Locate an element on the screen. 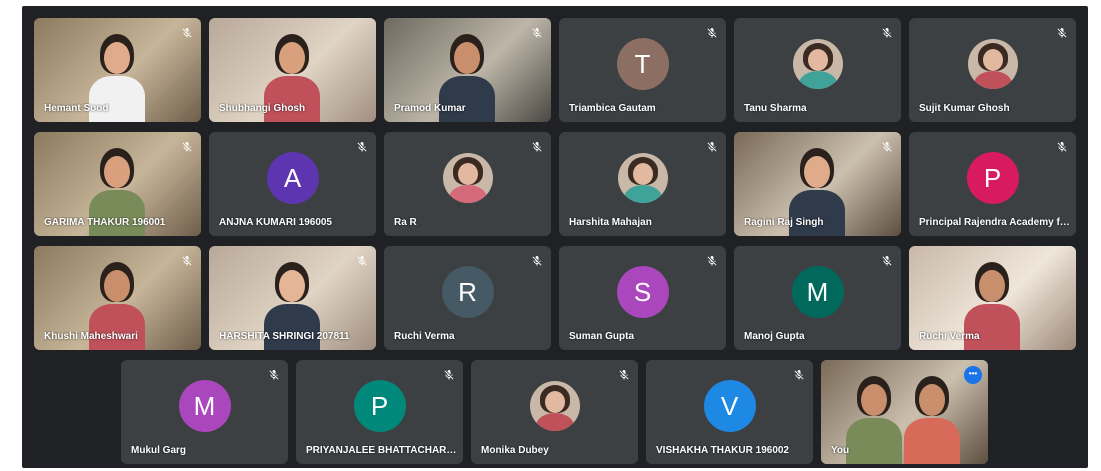 The height and width of the screenshot is (471, 1101). participant-tile: T Triambica Gautam is located at coordinates (642, 70).